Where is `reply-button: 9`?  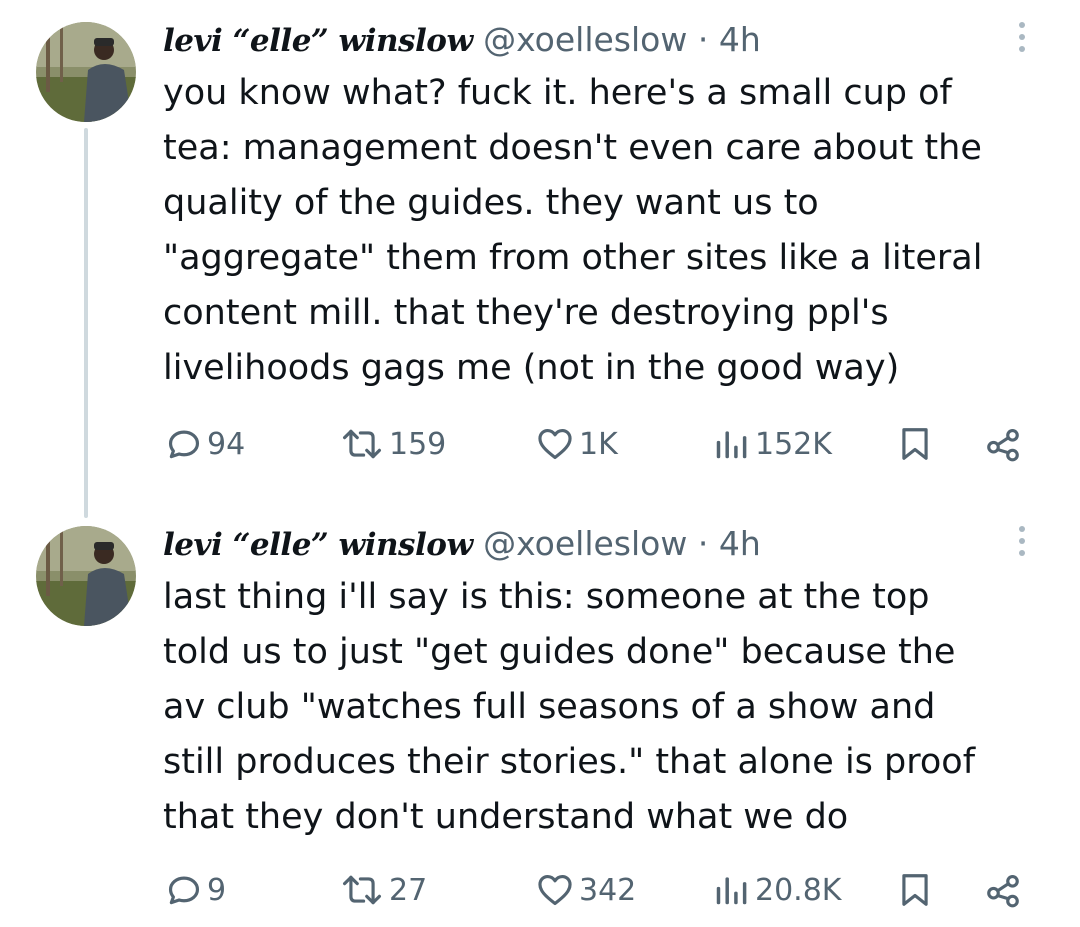 reply-button: 9 is located at coordinates (195, 890).